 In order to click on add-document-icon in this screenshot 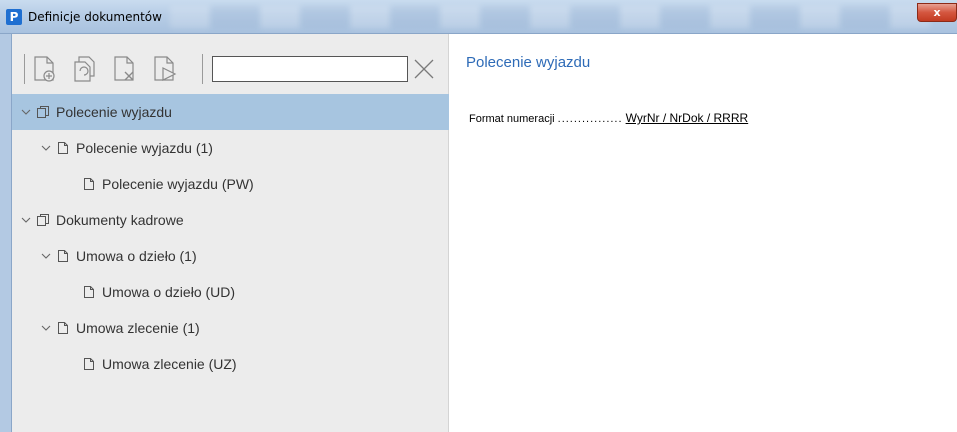, I will do `click(45, 69)`.